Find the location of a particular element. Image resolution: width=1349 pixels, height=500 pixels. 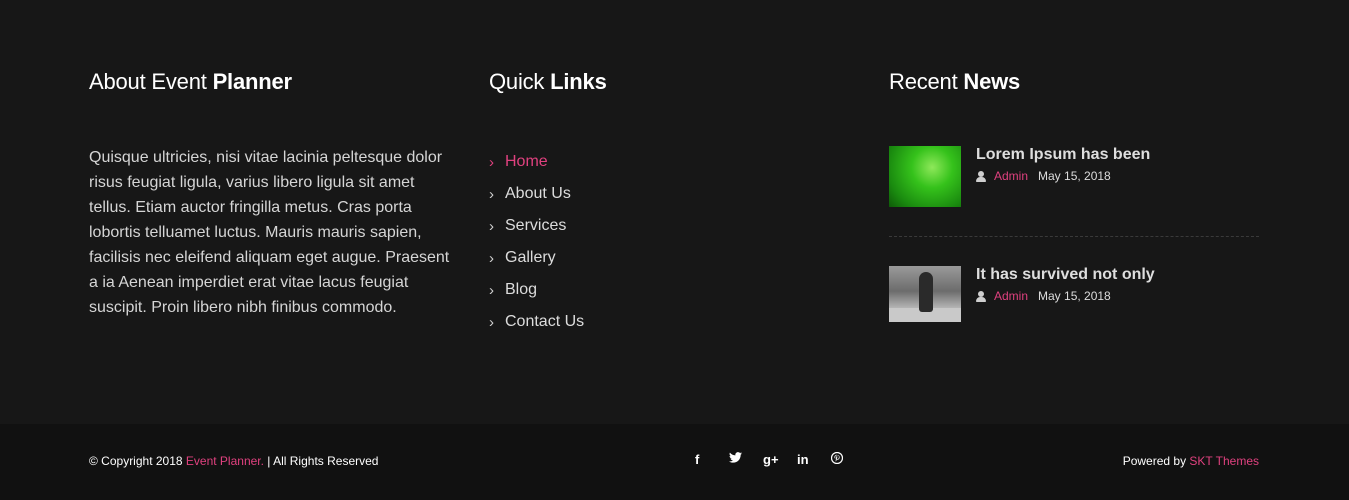

quick-links-title: Quick Links is located at coordinates (674, 82).